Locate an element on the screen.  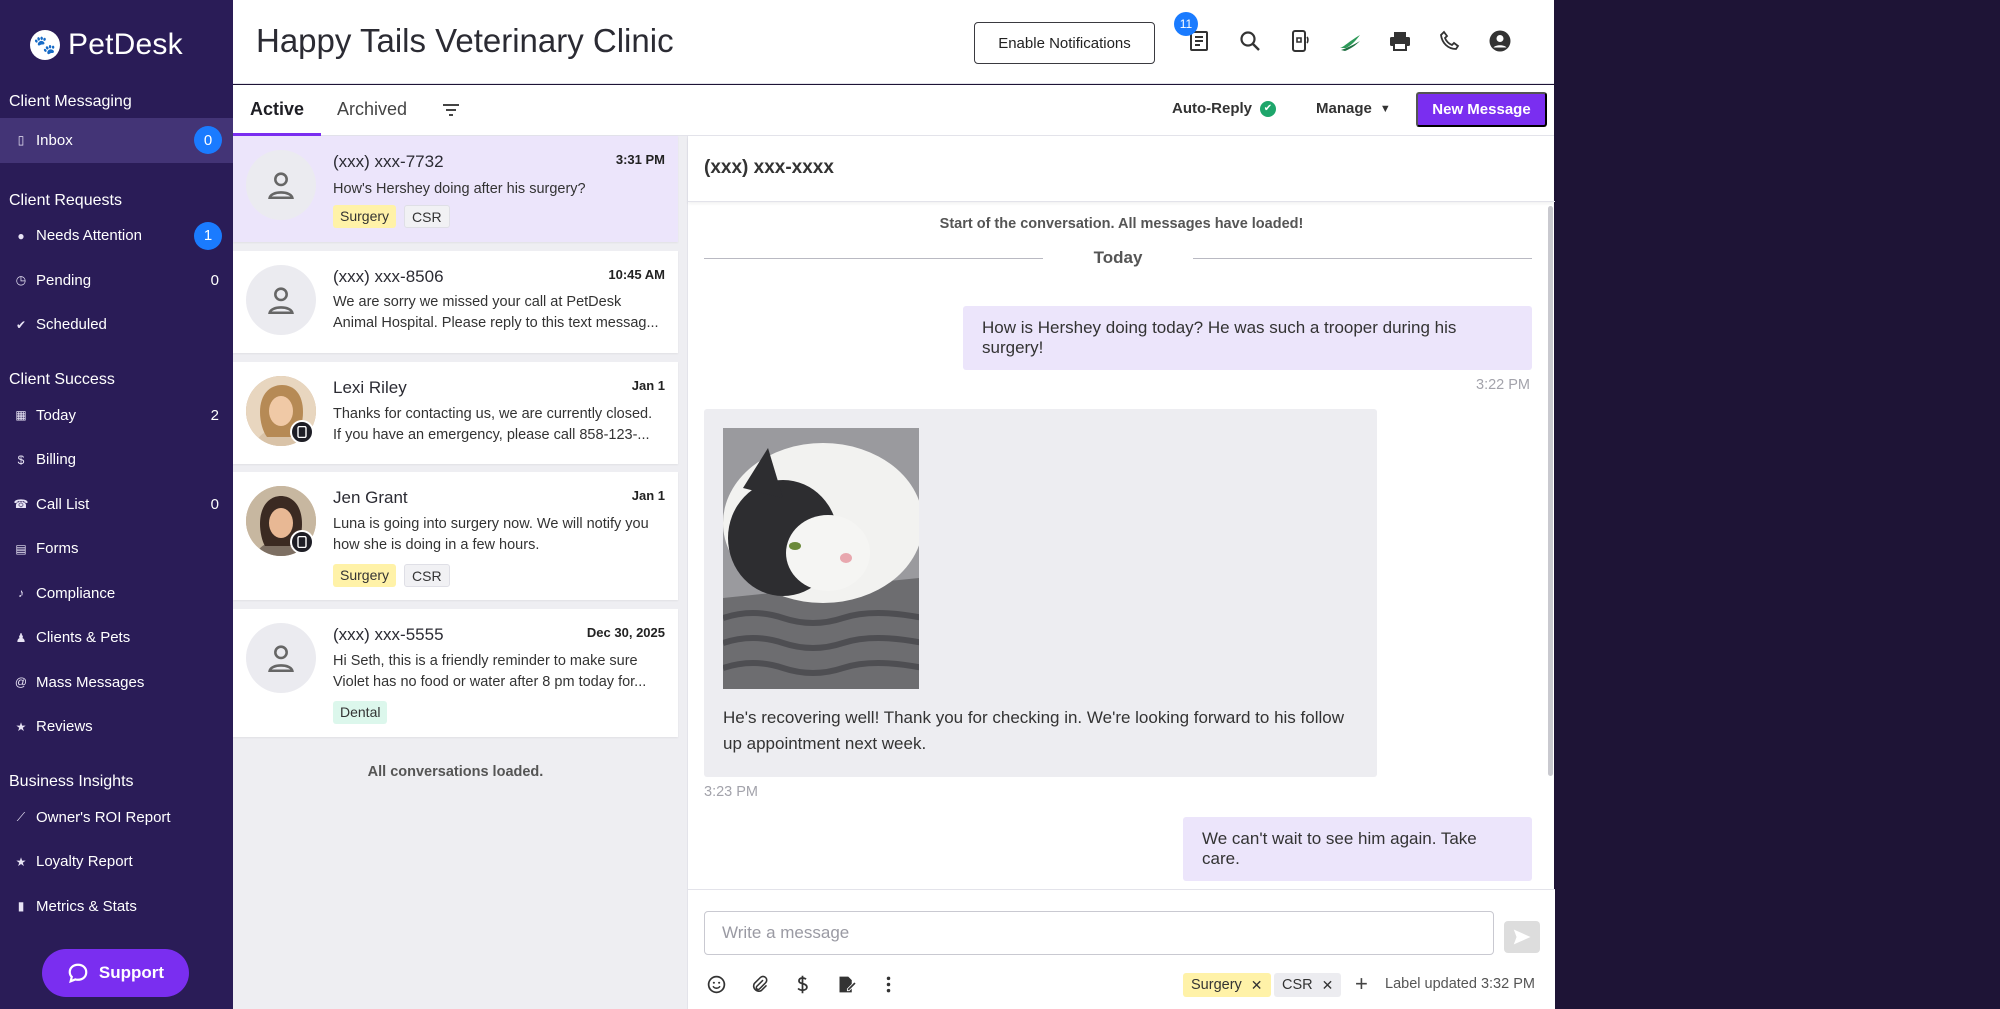
auto-reply-toggle: Auto-Reply ✔ is located at coordinates (1224, 108).